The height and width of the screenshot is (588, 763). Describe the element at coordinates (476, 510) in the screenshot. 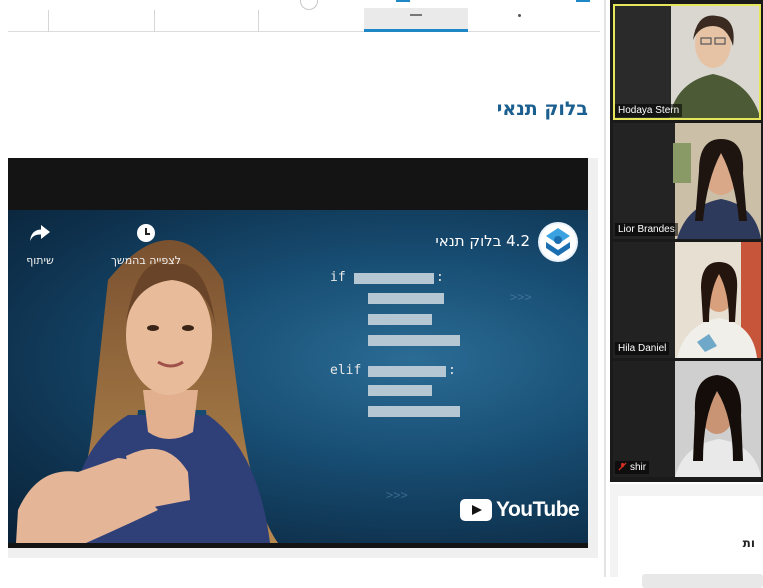

I see `youtube-play-icon` at that location.